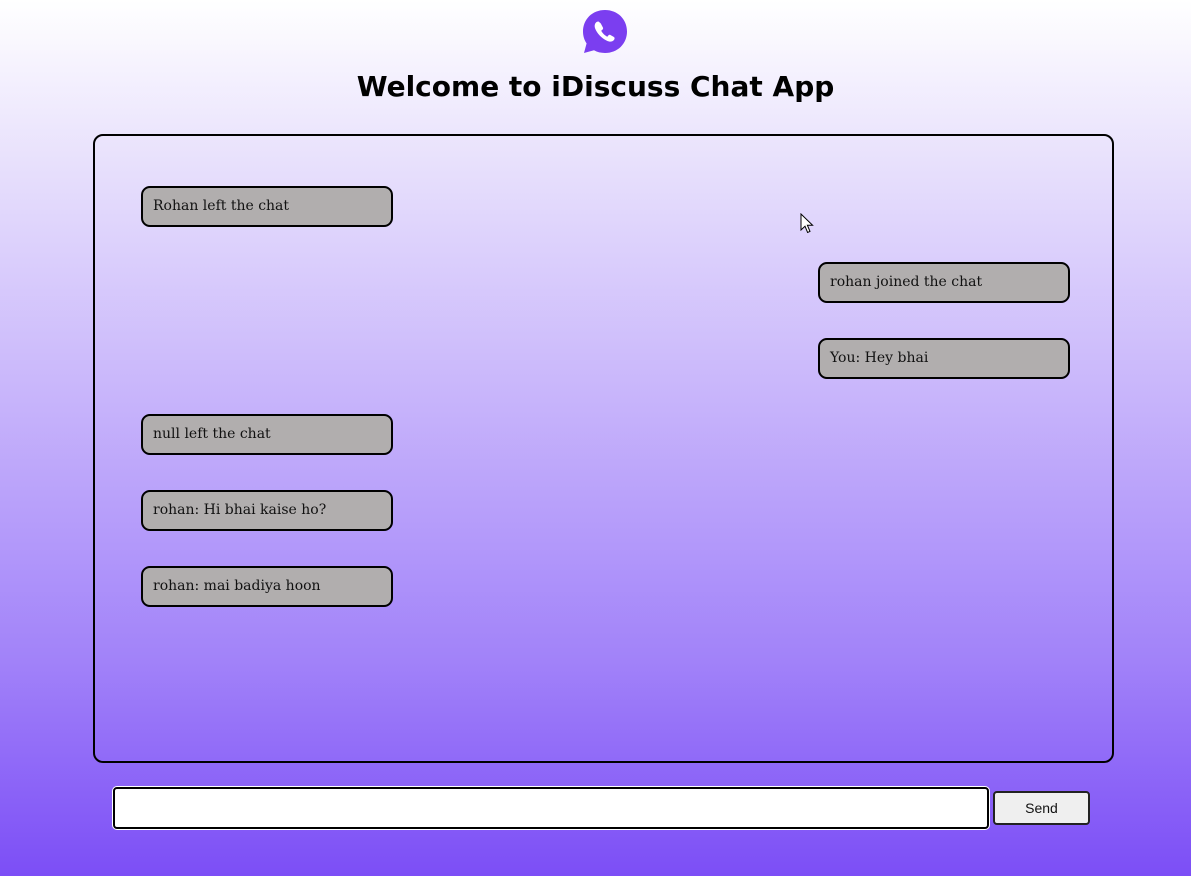 The image size is (1191, 876). Describe the element at coordinates (267, 206) in the screenshot. I see `chat-message-left: Rohan left the chat` at that location.